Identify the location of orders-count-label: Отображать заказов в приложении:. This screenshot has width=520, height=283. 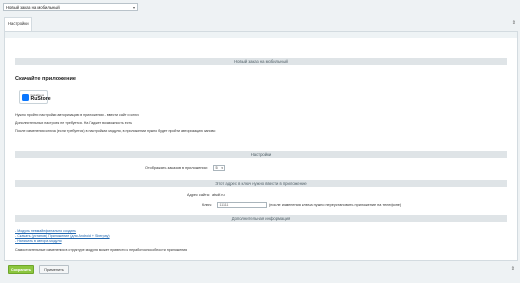
(176, 168).